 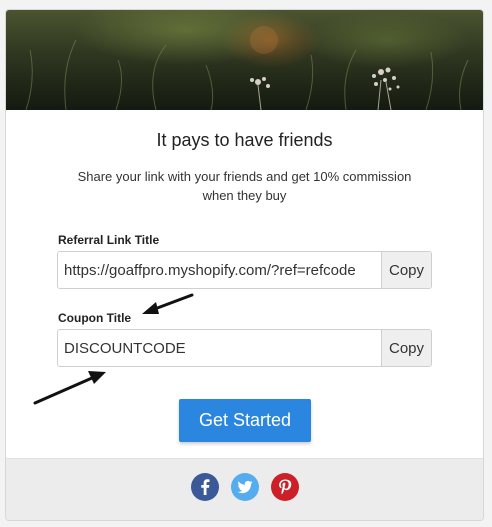 What do you see at coordinates (406, 270) in the screenshot?
I see `copy-referral-button: Copy` at bounding box center [406, 270].